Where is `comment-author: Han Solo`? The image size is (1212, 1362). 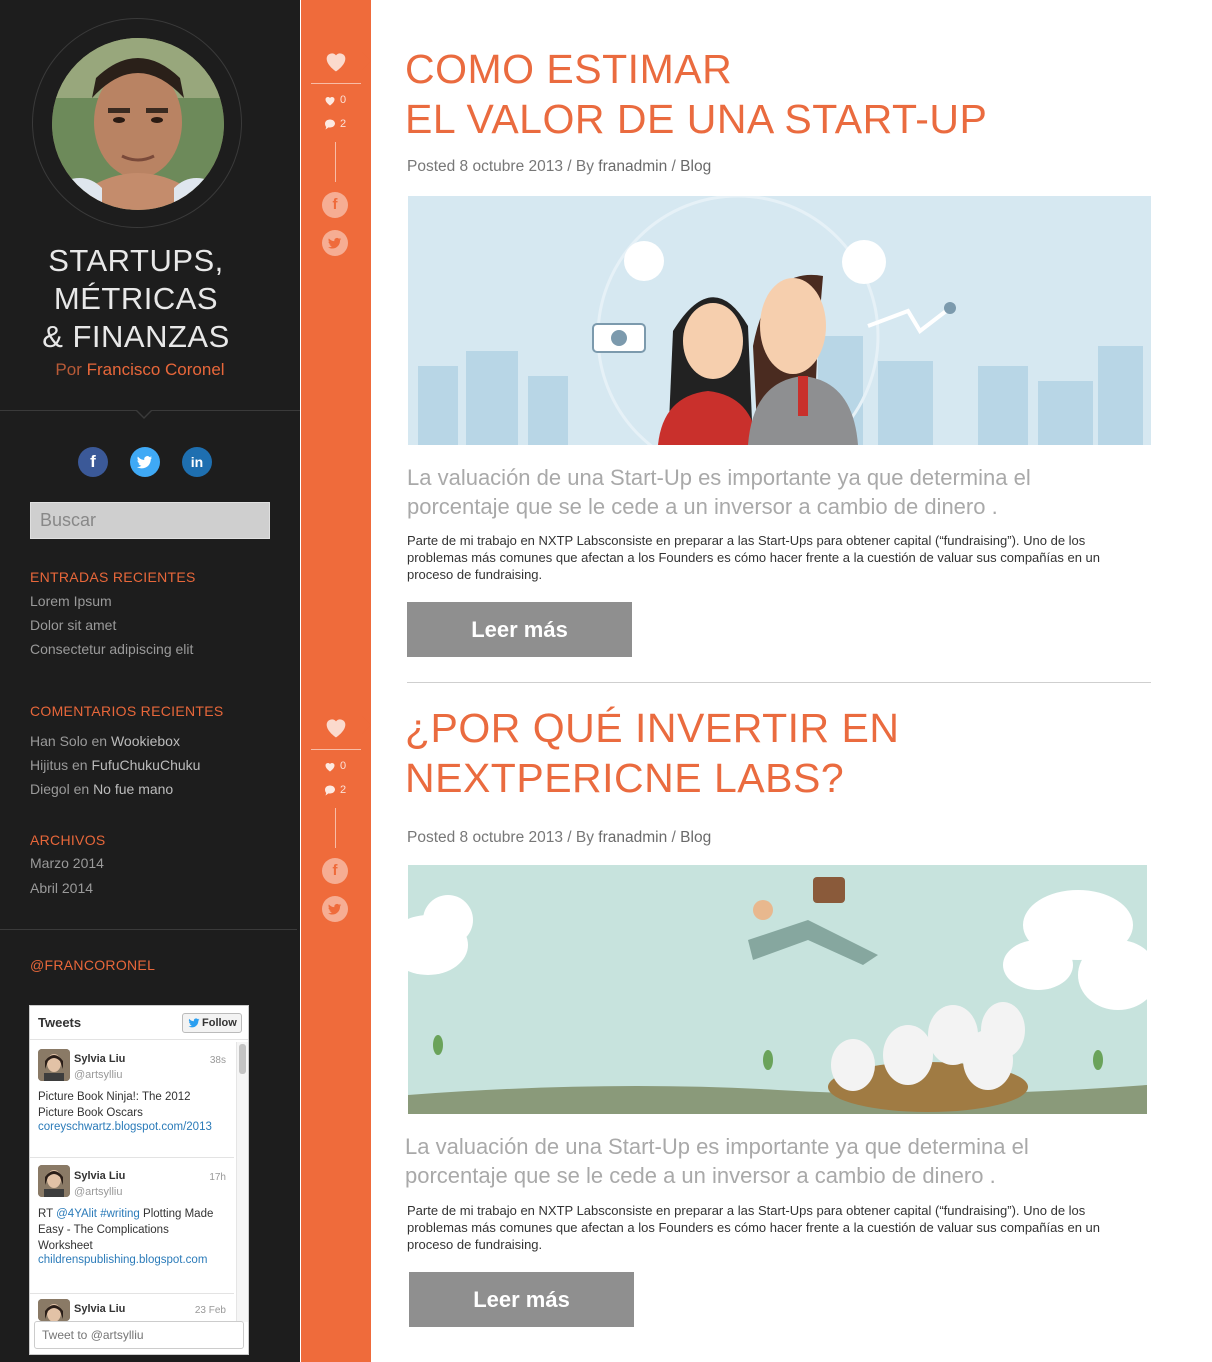
comment-author: Han Solo is located at coordinates (59, 741).